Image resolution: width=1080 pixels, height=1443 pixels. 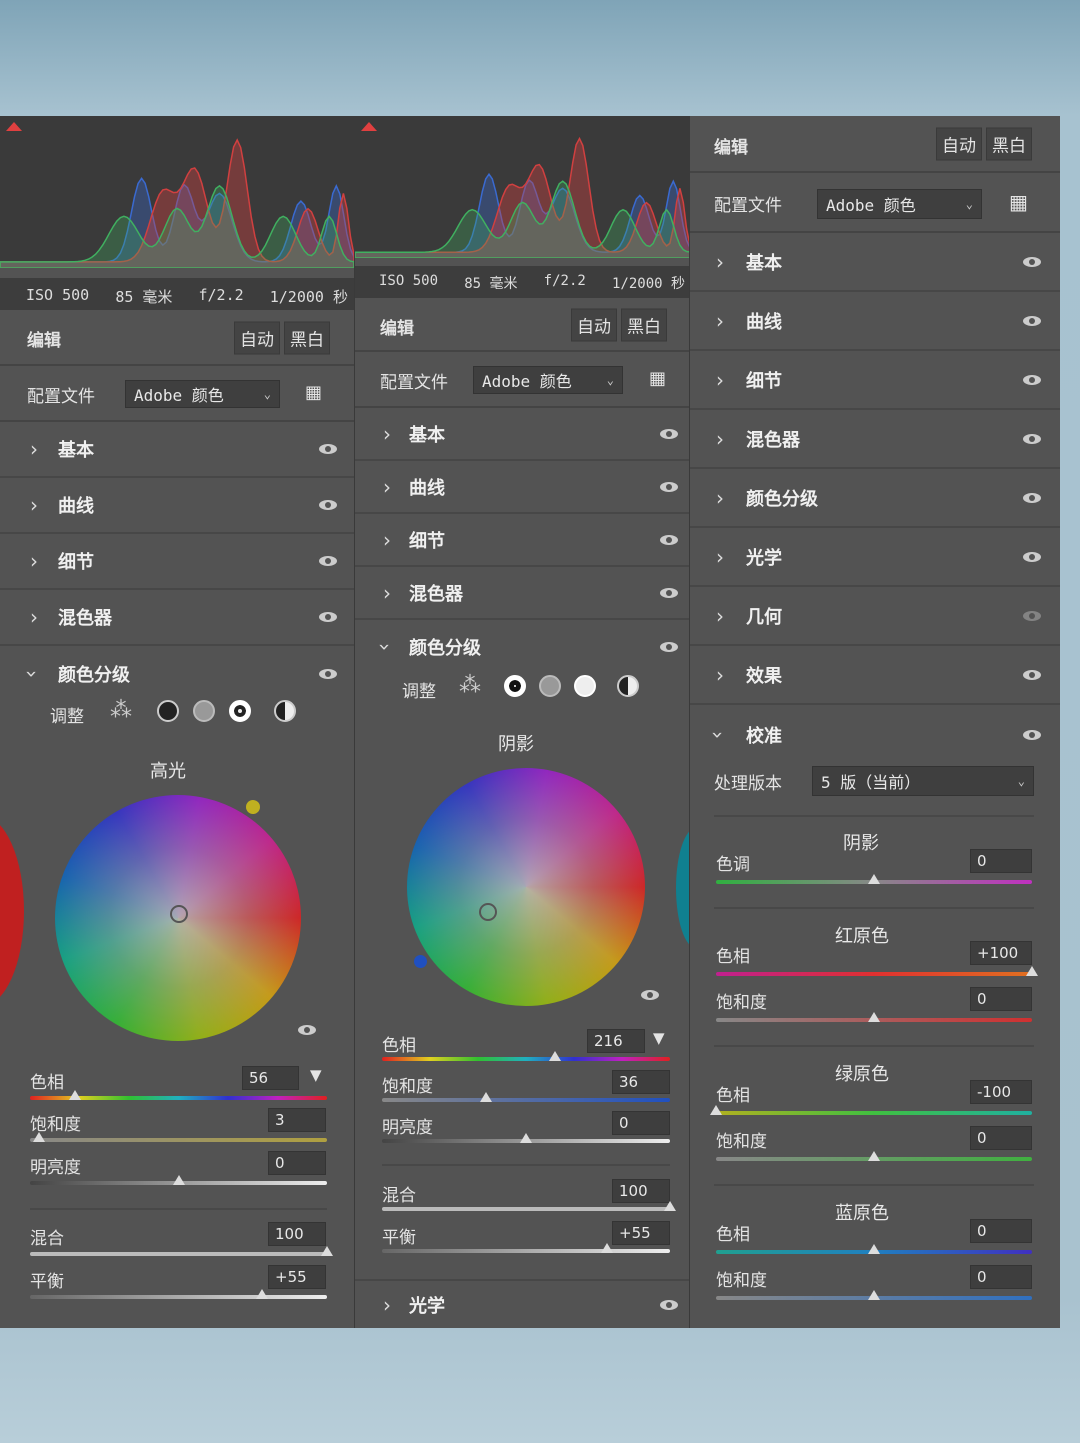 What do you see at coordinates (1001, 1138) in the screenshot?
I see `green-saturation-value: 0` at bounding box center [1001, 1138].